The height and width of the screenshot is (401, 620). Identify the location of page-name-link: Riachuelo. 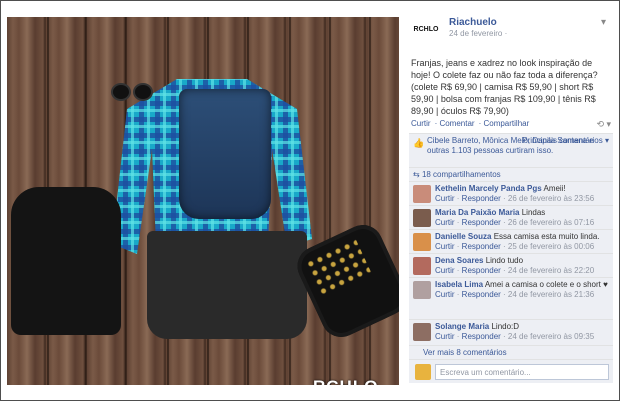
(473, 22).